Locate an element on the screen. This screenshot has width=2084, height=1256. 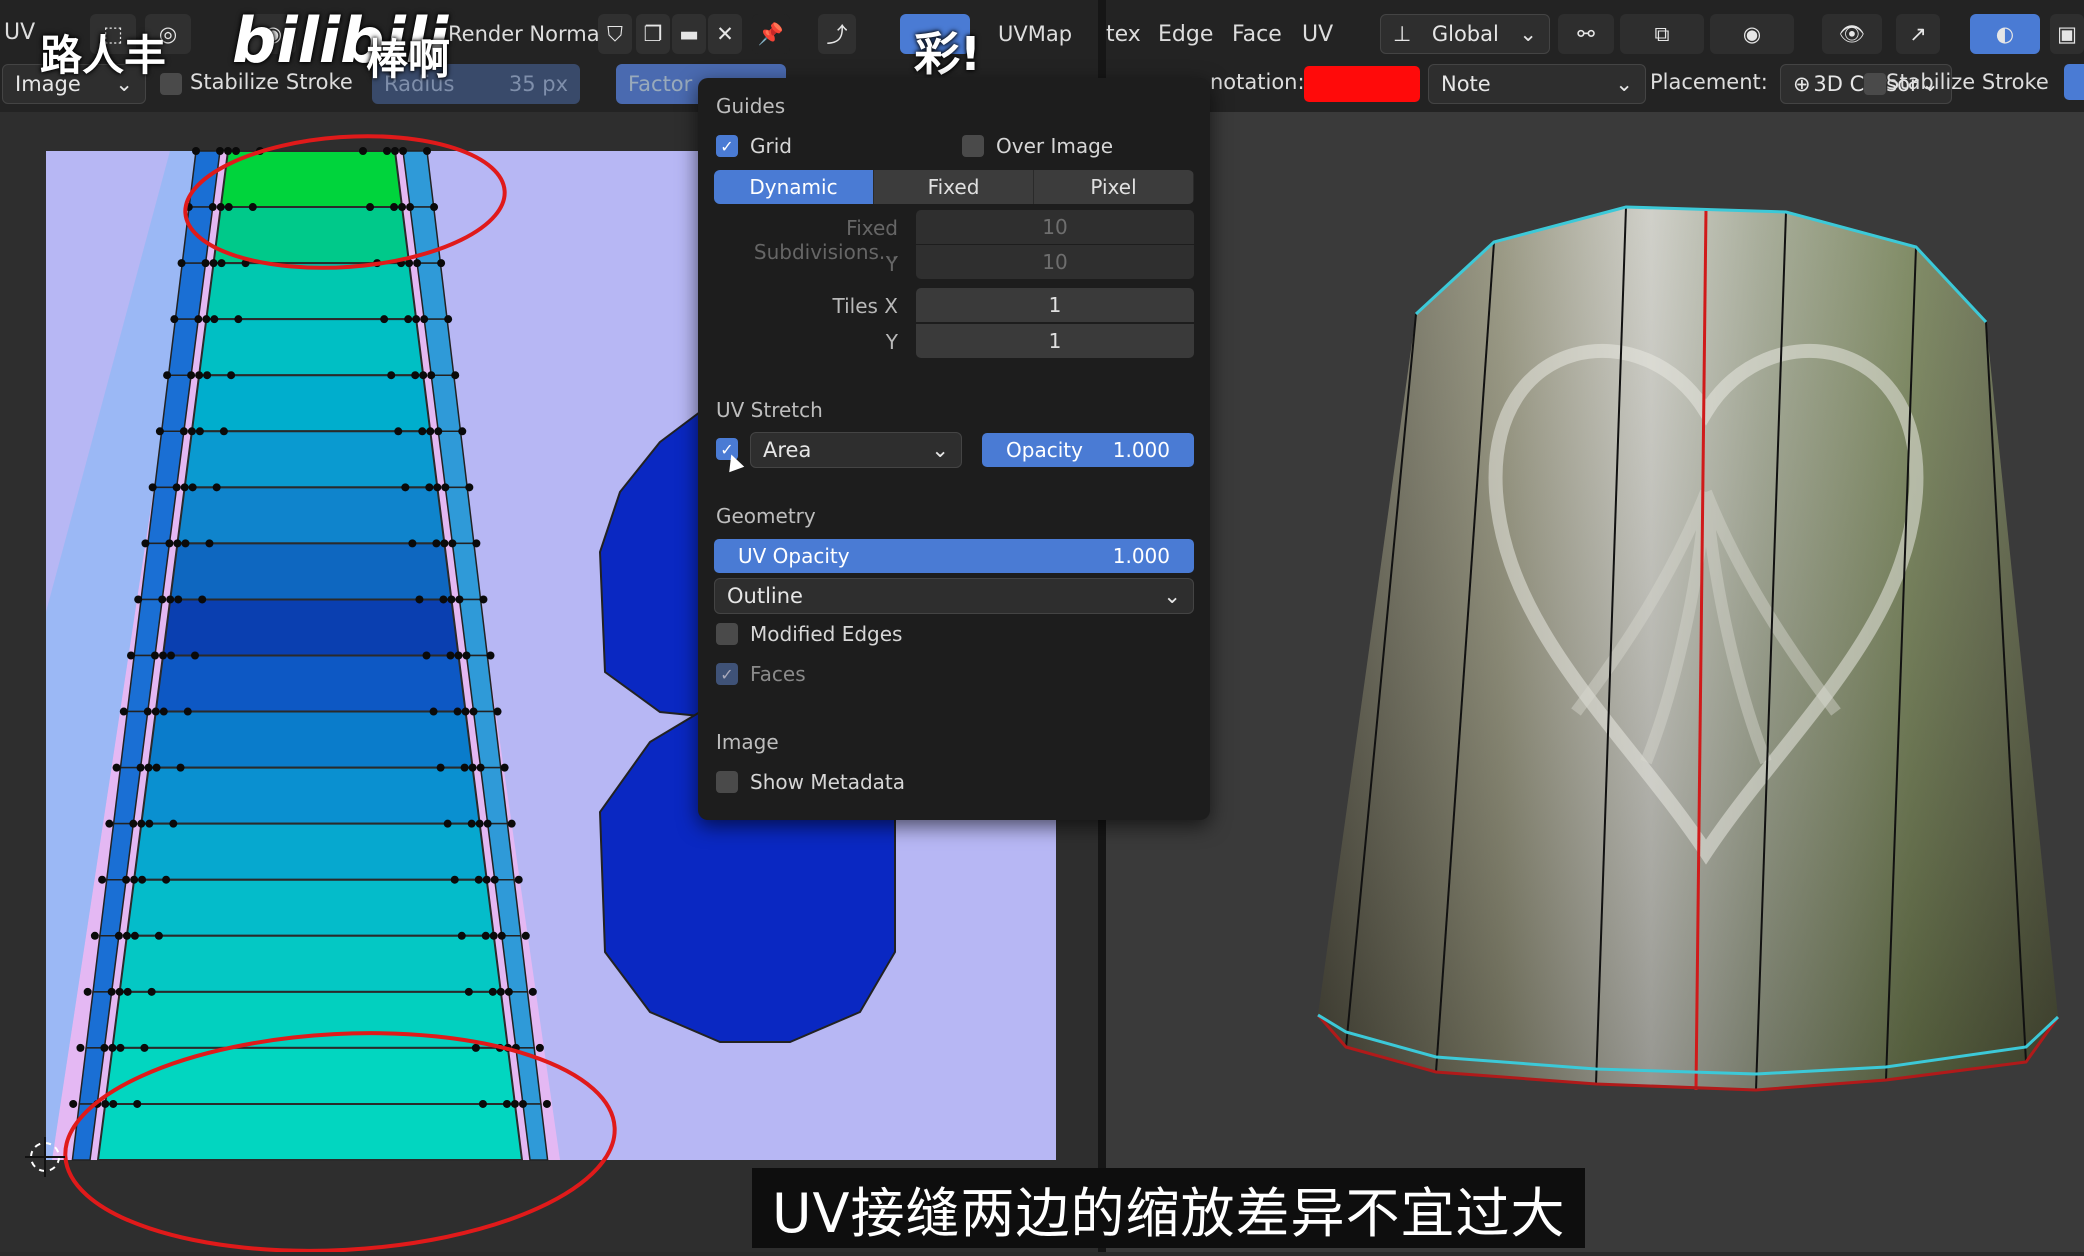
stretch-opacity-slider: Opacity 1.000 is located at coordinates (1088, 450).